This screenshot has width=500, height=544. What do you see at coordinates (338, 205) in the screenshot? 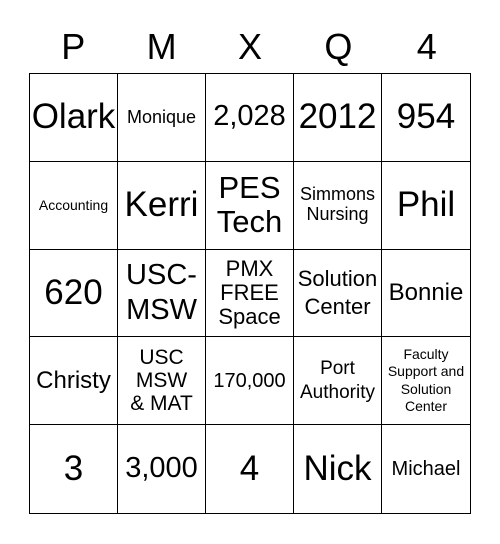
I see `bingo-cell: Simmons Nursing` at bounding box center [338, 205].